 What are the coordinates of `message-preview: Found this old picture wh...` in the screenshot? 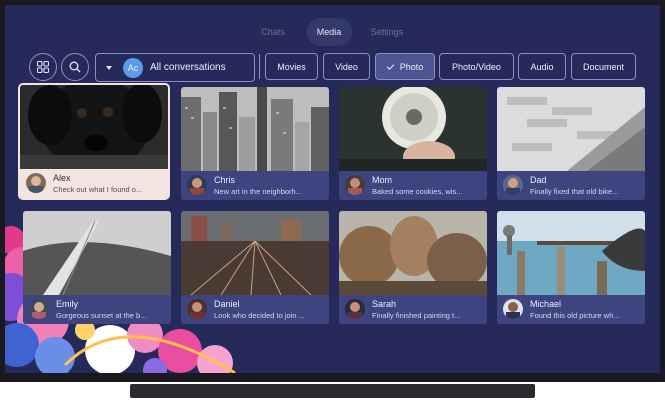 It's located at (575, 315).